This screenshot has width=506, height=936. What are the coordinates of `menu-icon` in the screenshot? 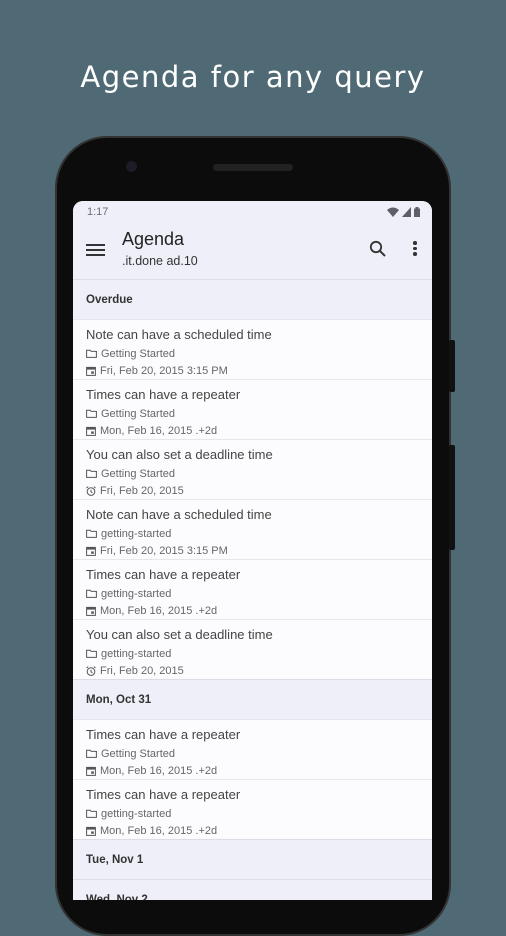 It's located at (95, 251).